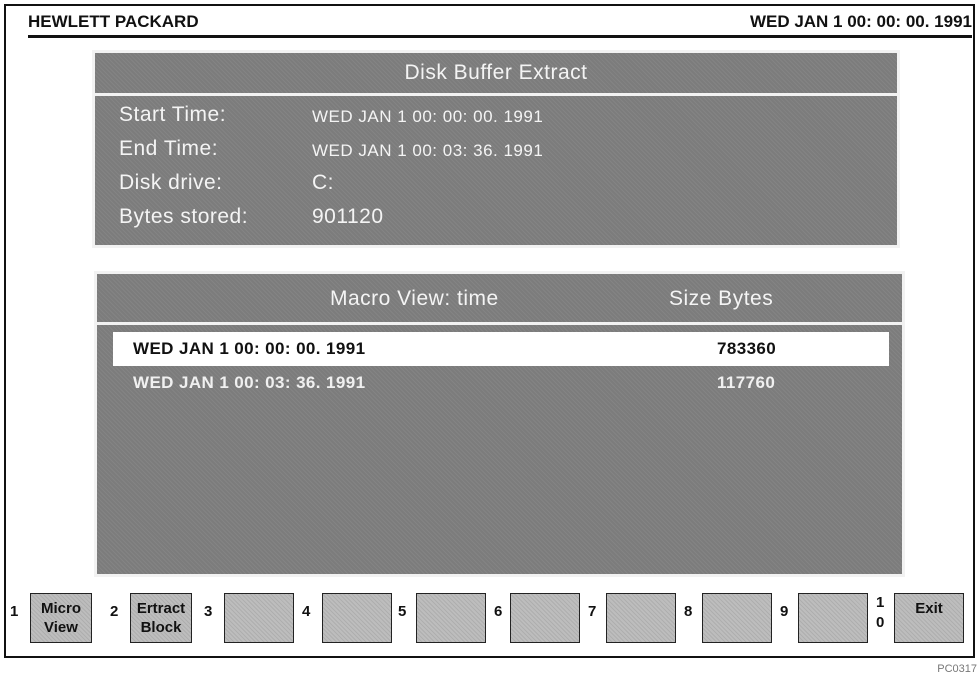 The height and width of the screenshot is (682, 979). Describe the element at coordinates (306, 611) in the screenshot. I see `fkey-number: 4` at that location.